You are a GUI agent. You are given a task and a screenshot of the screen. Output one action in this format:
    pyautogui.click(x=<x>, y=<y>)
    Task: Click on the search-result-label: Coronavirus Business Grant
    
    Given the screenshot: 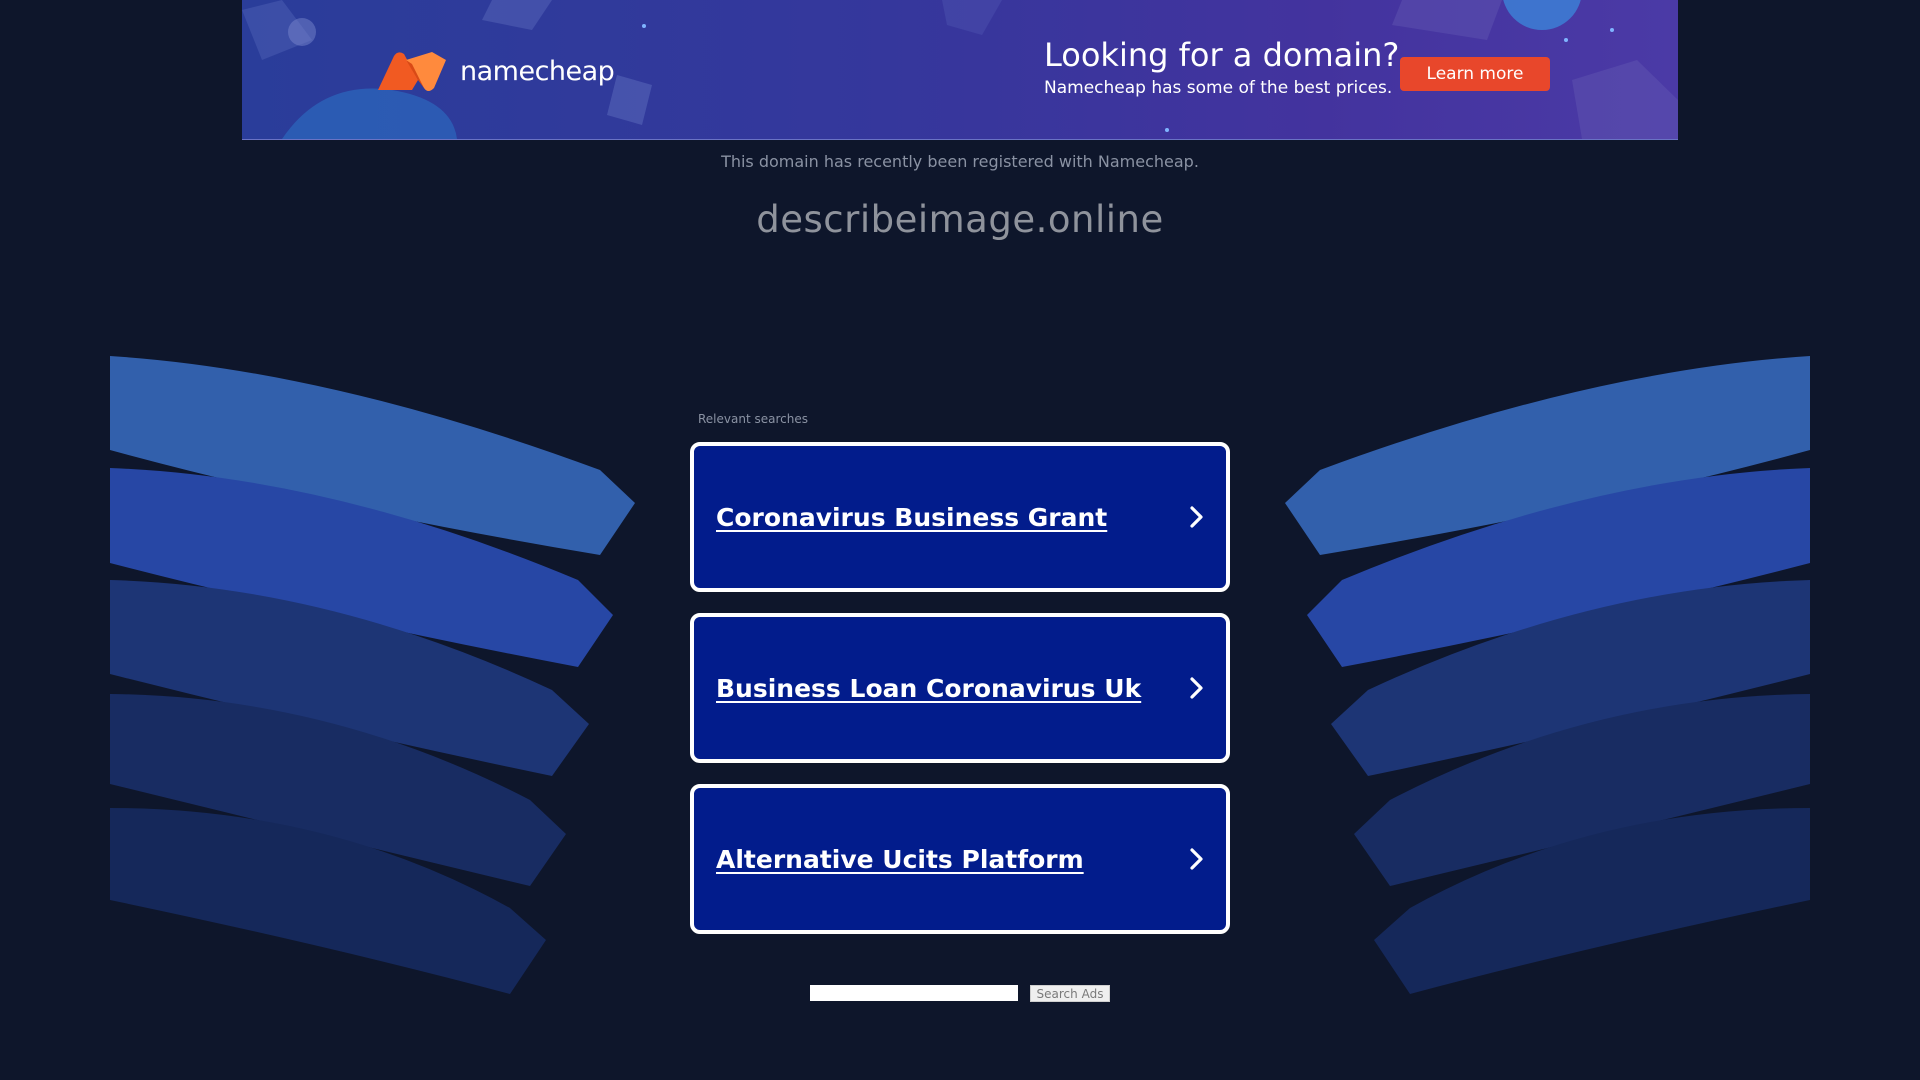 What is the action you would take?
    pyautogui.click(x=911, y=517)
    